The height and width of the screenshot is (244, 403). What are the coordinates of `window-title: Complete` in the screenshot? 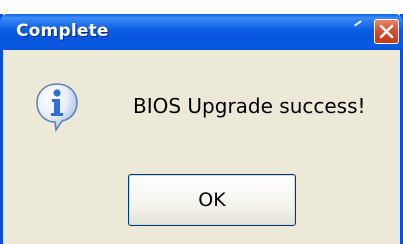 It's located at (62, 31).